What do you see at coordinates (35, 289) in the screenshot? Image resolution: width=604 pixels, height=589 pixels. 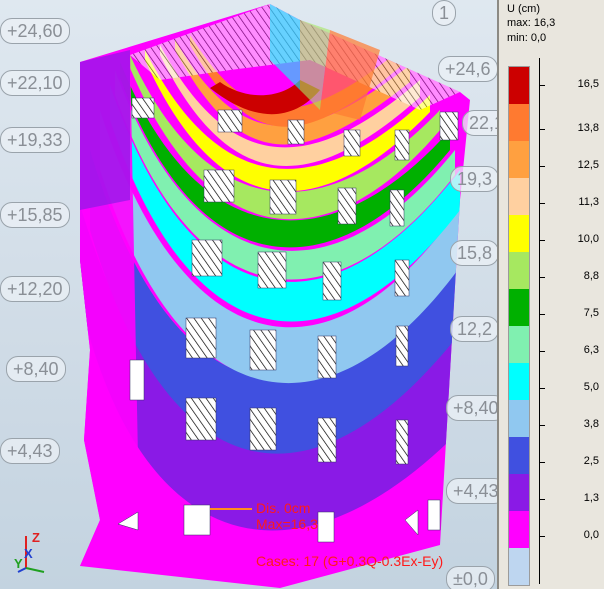 I see `level-tag: +12,20` at bounding box center [35, 289].